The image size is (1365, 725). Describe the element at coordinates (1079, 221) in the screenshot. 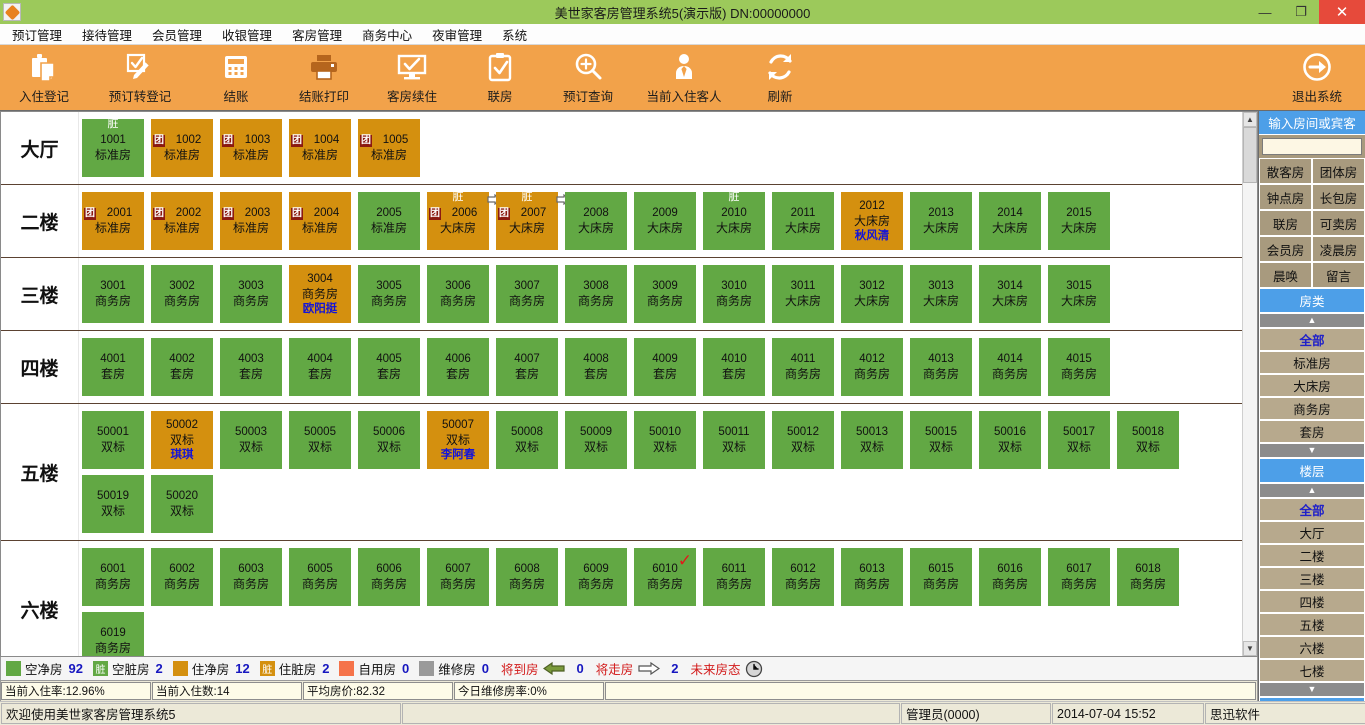

I see `room-cell: 2015 大床房` at that location.